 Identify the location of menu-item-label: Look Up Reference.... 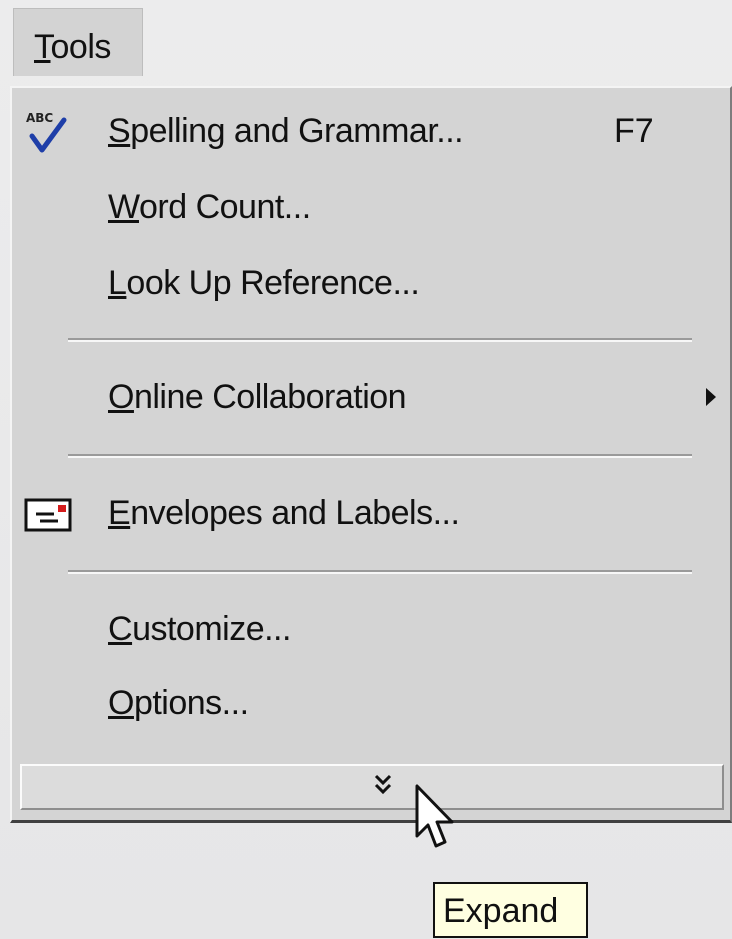
(264, 283).